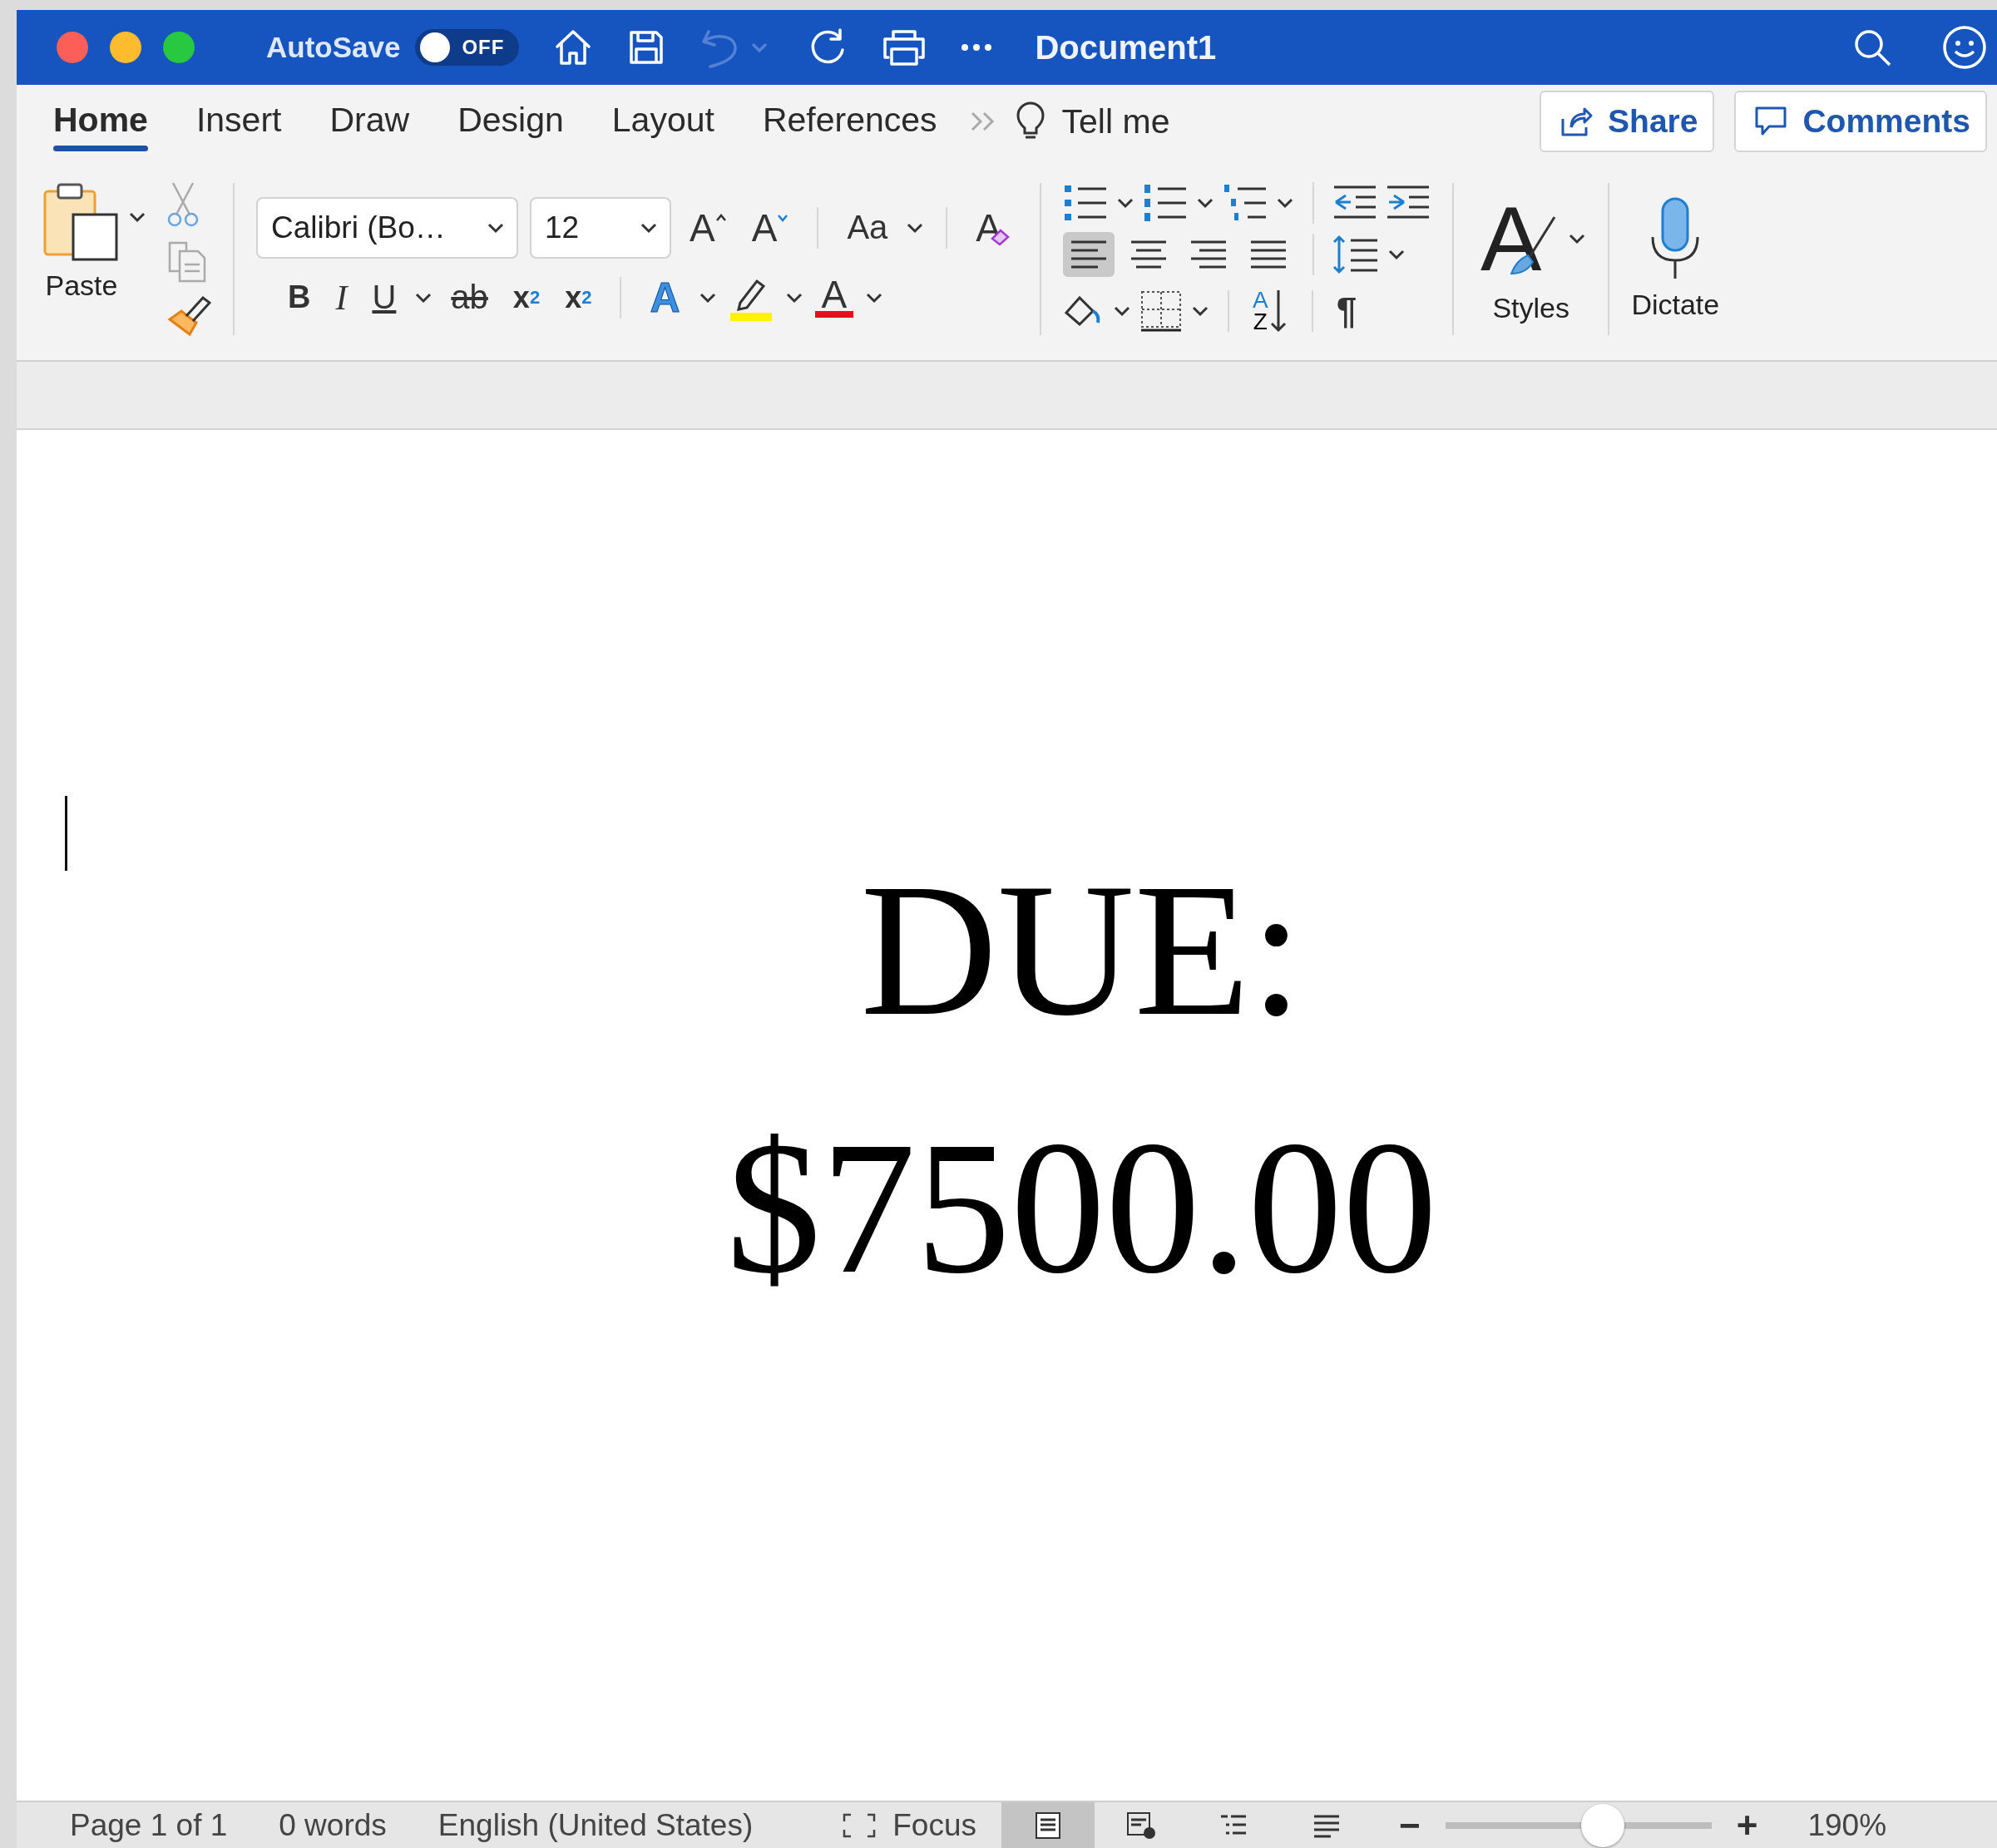  What do you see at coordinates (470, 297) in the screenshot?
I see `strikethrough-button: ab` at bounding box center [470, 297].